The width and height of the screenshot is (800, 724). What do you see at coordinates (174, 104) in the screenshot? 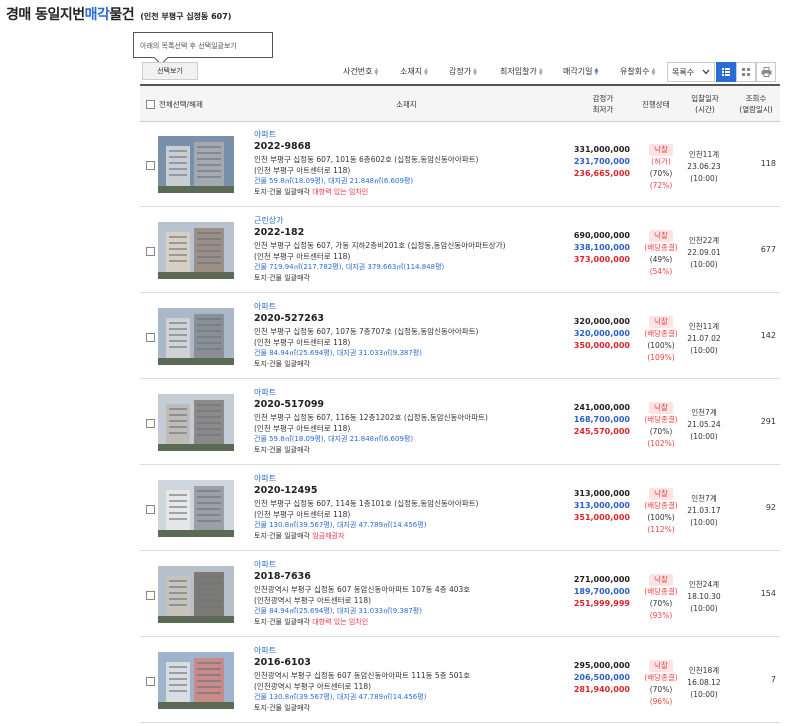
I see `select-all: 전체선택/해제` at bounding box center [174, 104].